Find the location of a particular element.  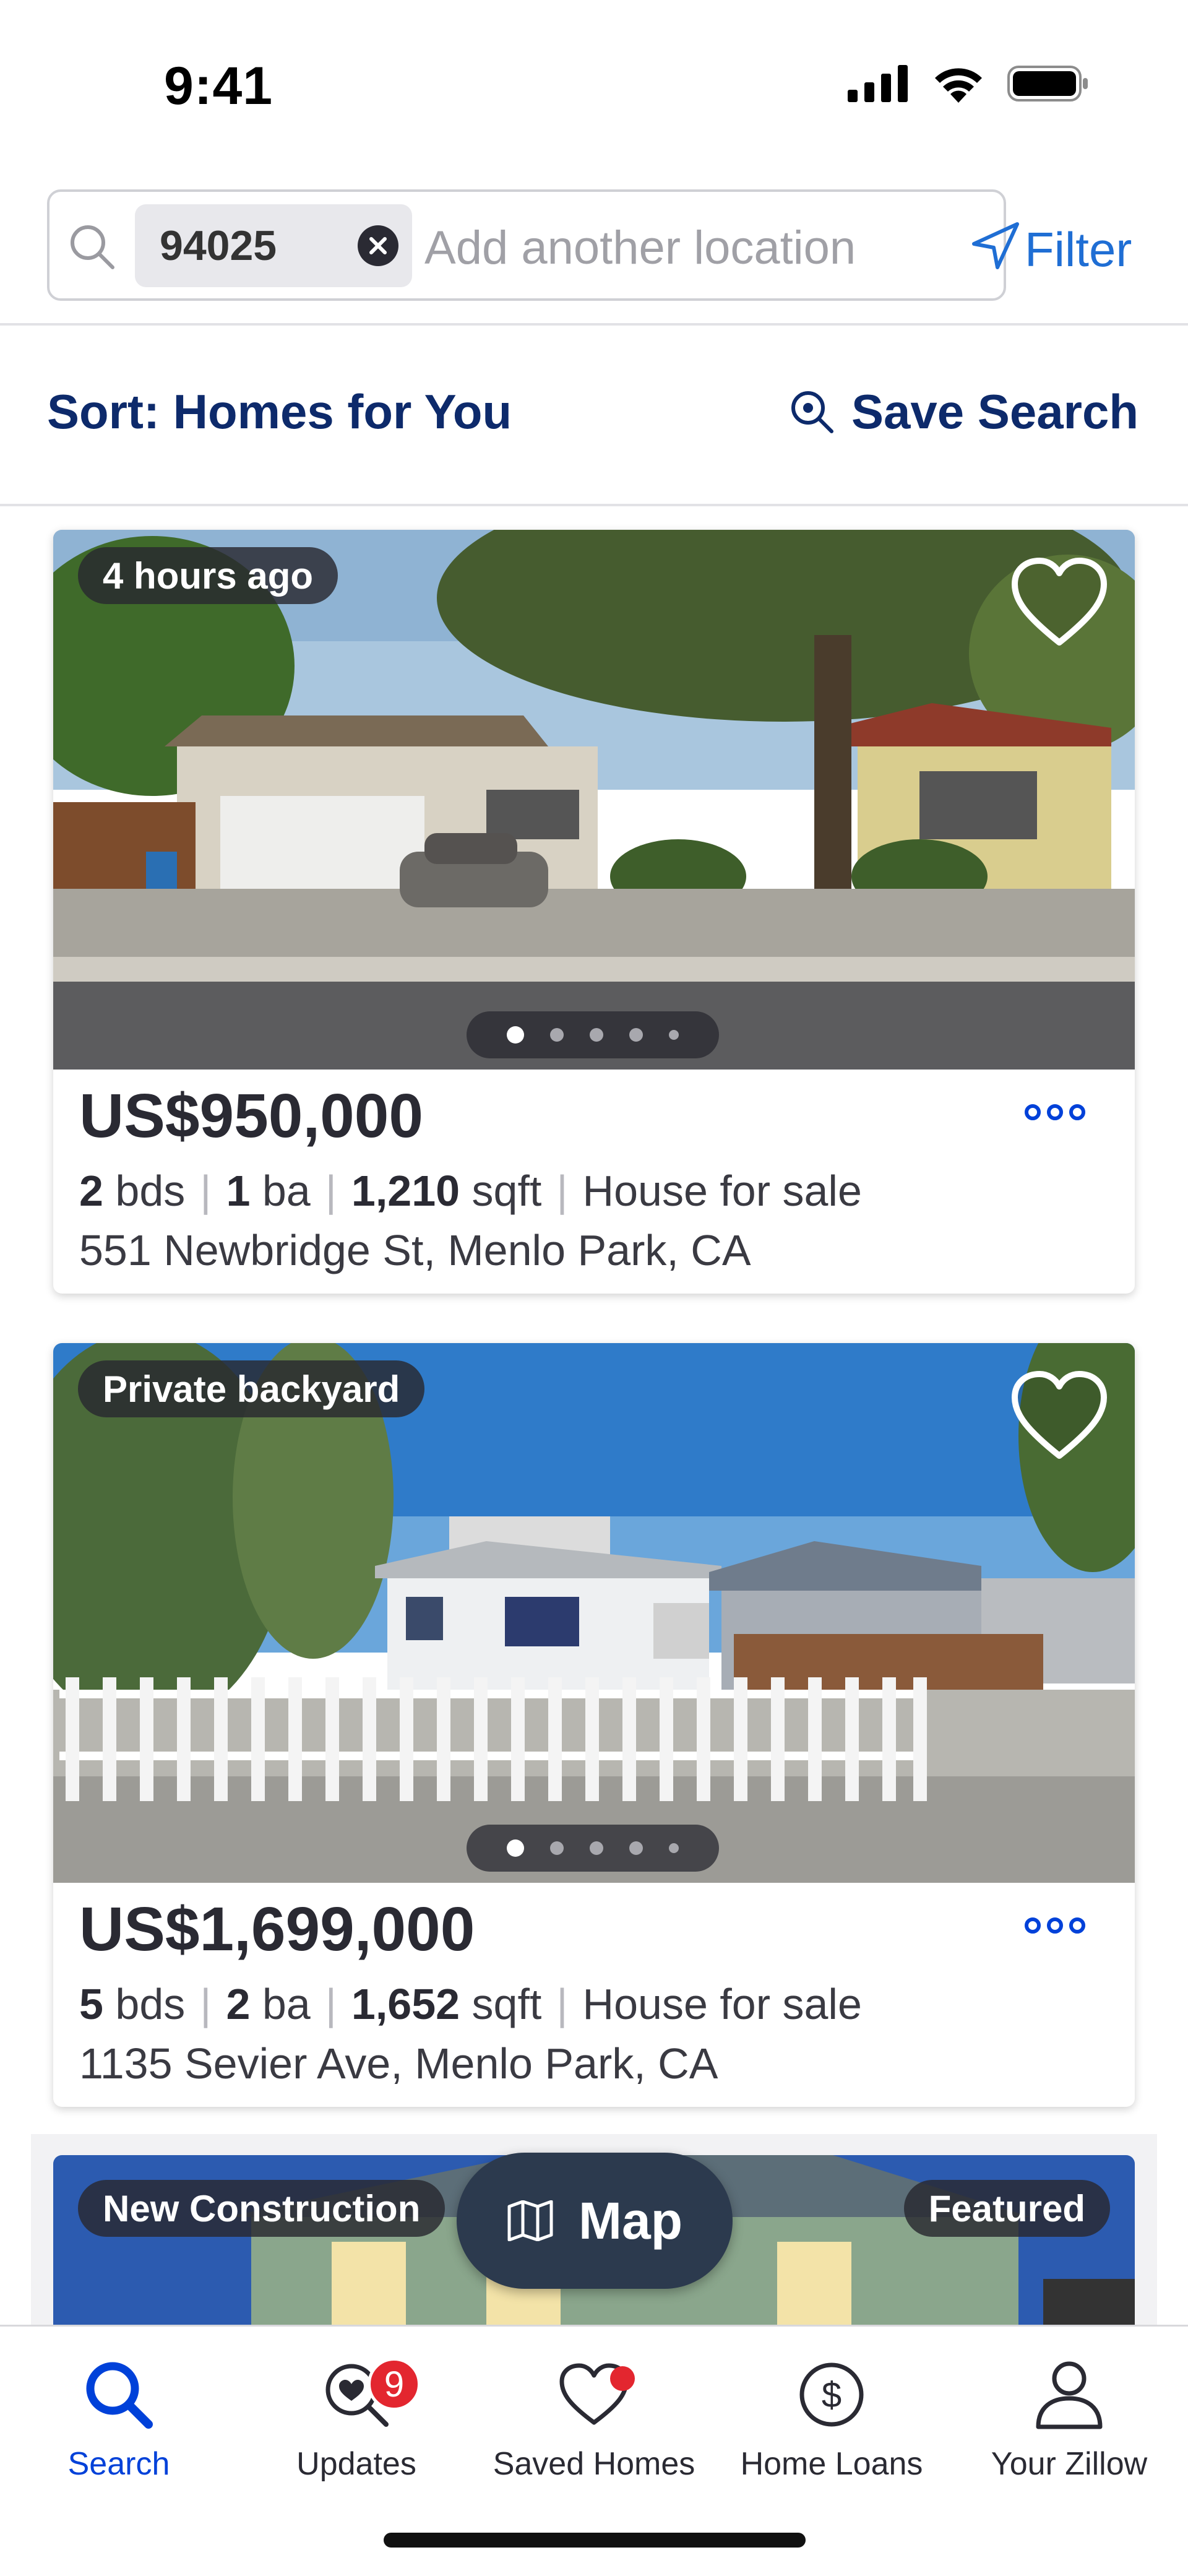

listing-price: US$950,000 is located at coordinates (252, 1116).